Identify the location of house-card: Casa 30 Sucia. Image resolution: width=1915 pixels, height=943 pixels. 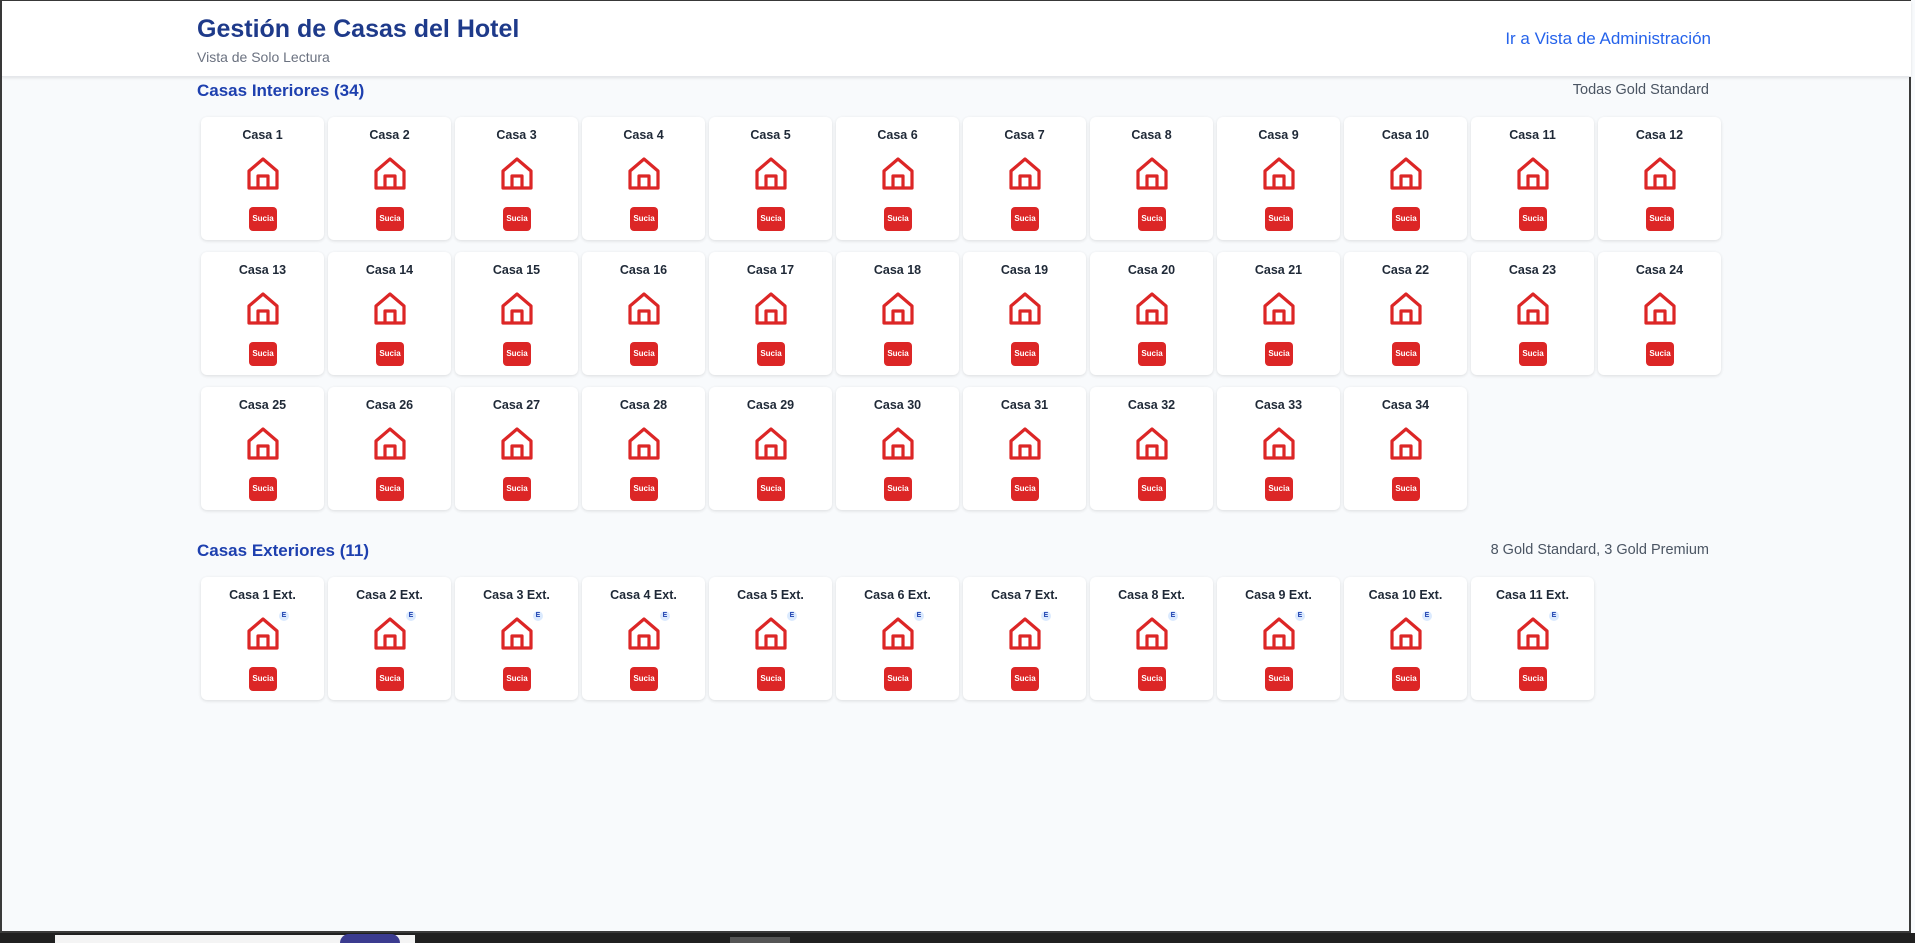
(897, 448).